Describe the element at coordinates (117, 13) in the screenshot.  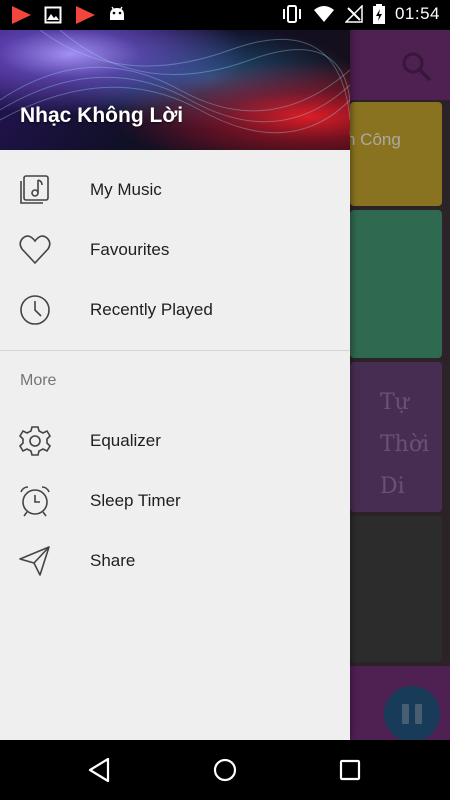
I see `android-icon` at that location.